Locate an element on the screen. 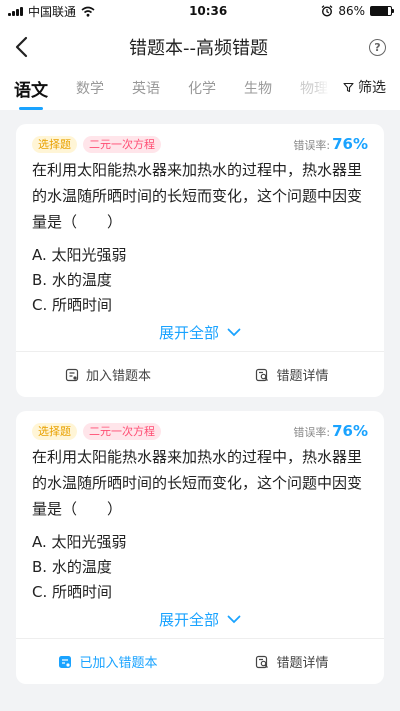 This screenshot has height=711, width=400. tab-physics: 物理 is located at coordinates (314, 87).